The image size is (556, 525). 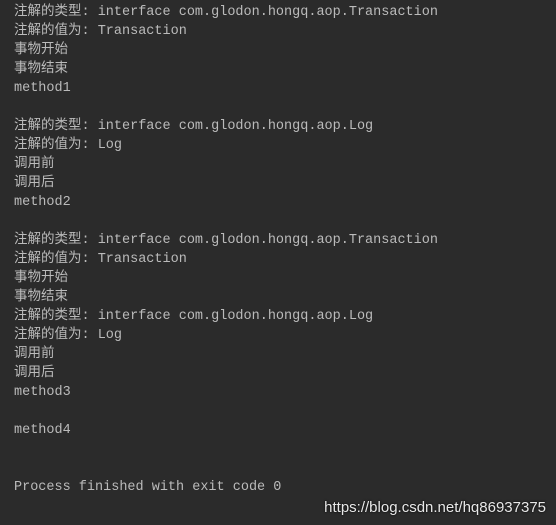 What do you see at coordinates (42, 430) in the screenshot?
I see `console-line: method4` at bounding box center [42, 430].